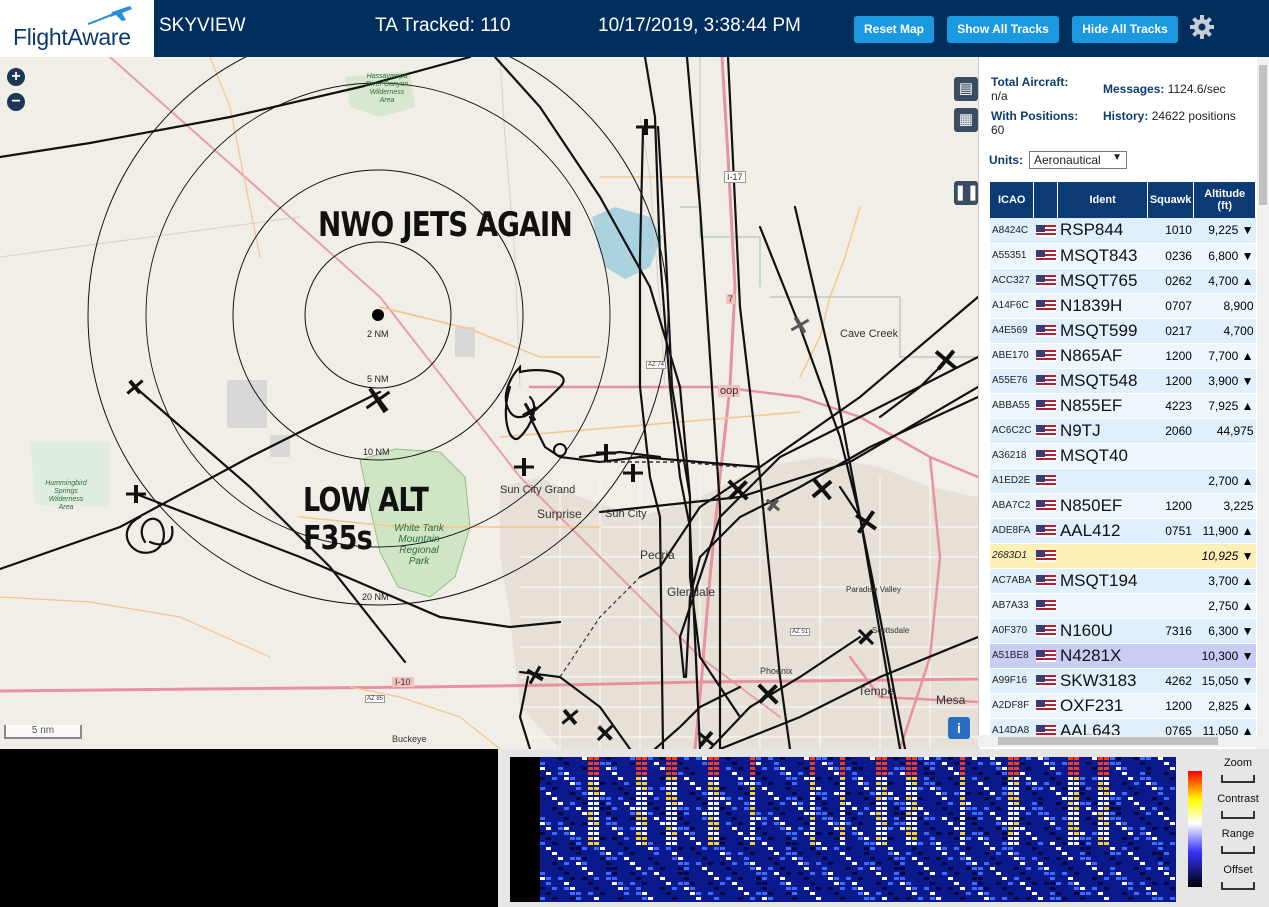 The width and height of the screenshot is (1269, 907). I want to click on table-row: A51BE8 N4281X 10,300 ▼, so click(1123, 656).